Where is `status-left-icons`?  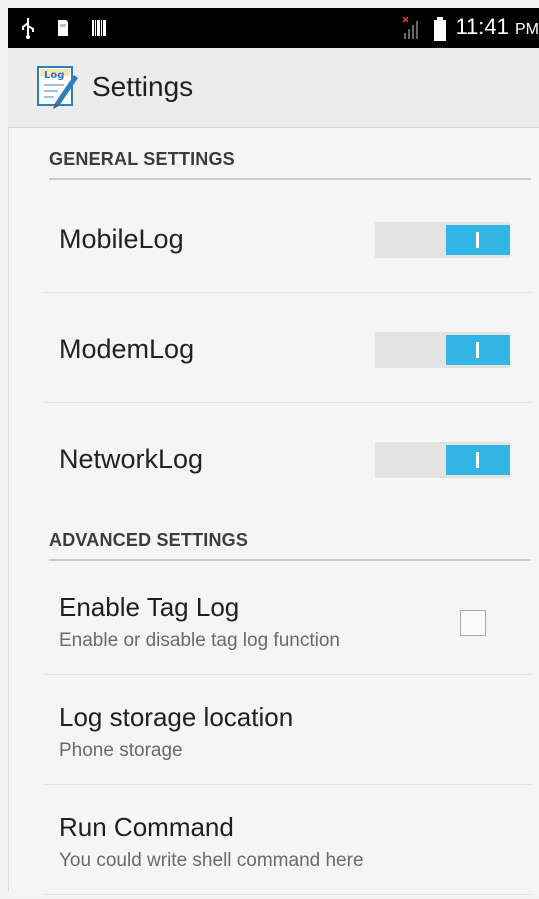 status-left-icons is located at coordinates (64, 28).